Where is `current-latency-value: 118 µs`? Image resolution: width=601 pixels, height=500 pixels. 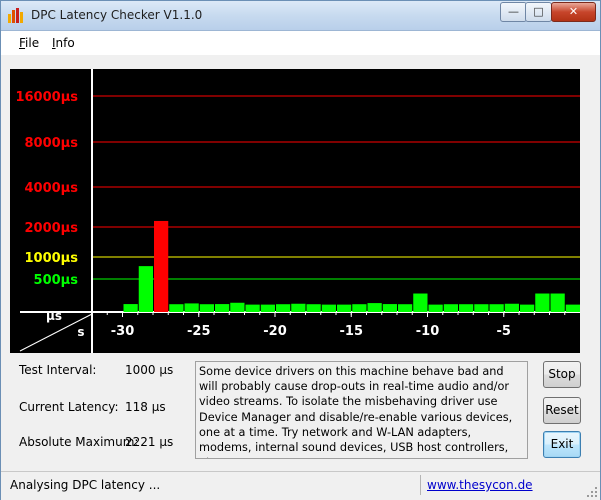 current-latency-value: 118 µs is located at coordinates (145, 407).